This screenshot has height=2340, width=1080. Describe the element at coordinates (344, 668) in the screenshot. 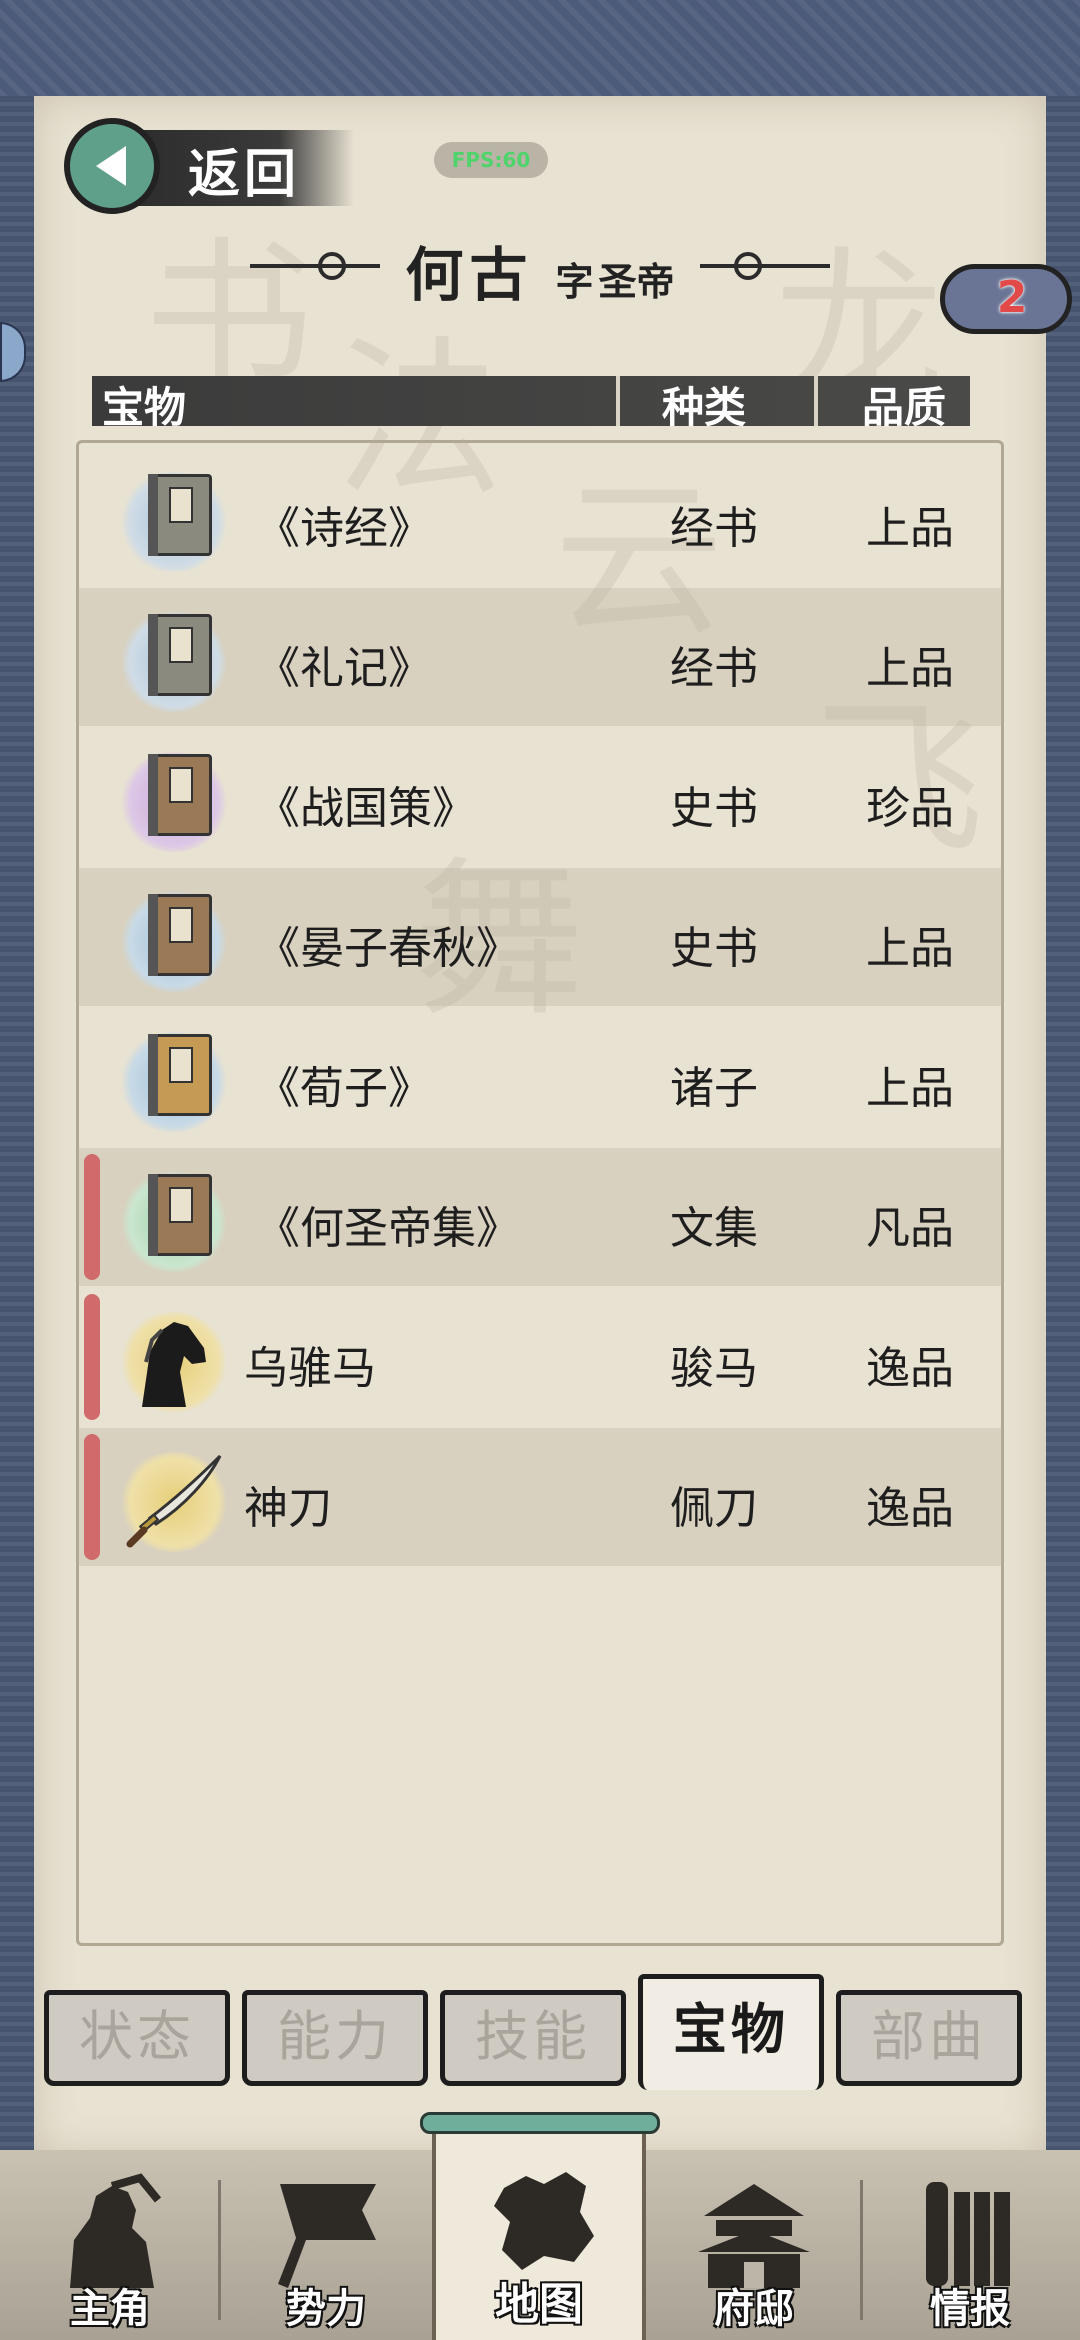

I see `item-name: 《礼记》` at that location.